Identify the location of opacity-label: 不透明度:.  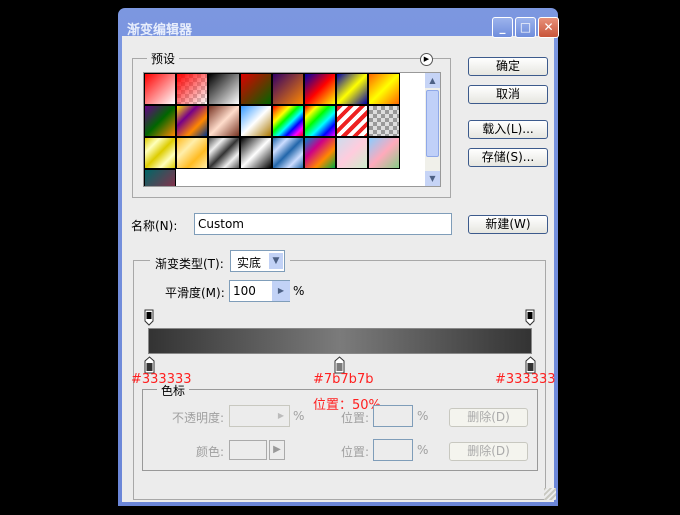
(198, 418).